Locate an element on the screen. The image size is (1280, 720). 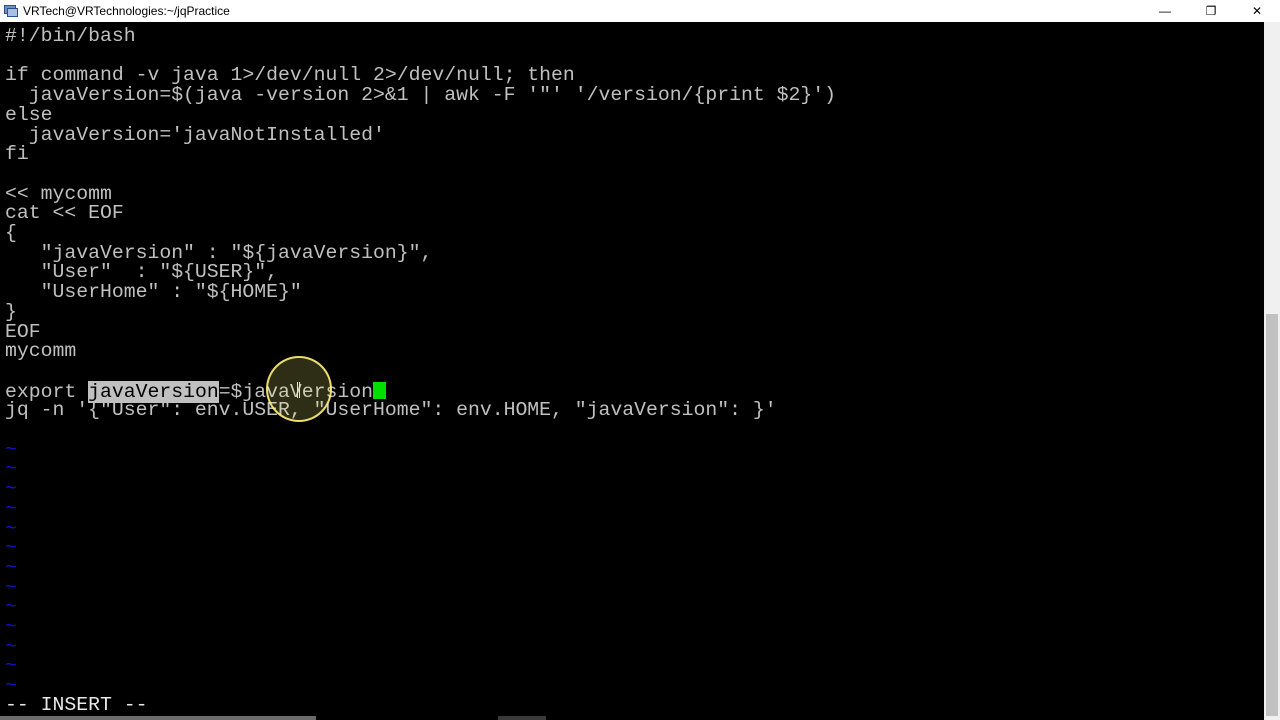
ibeam-cursor-icon is located at coordinates (298, 390).